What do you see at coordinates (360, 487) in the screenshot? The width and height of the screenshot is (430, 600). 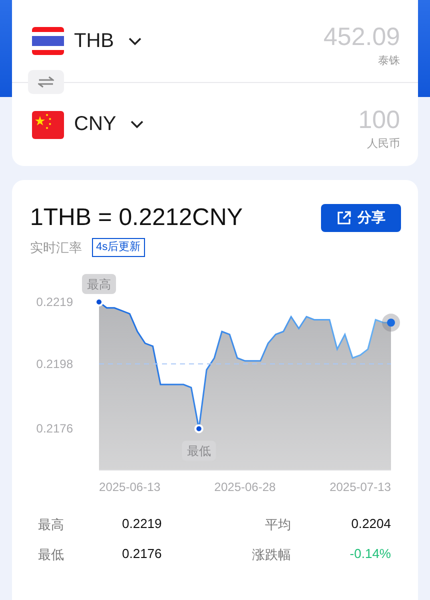 I see `x-axis-label: 2025-07-13` at bounding box center [360, 487].